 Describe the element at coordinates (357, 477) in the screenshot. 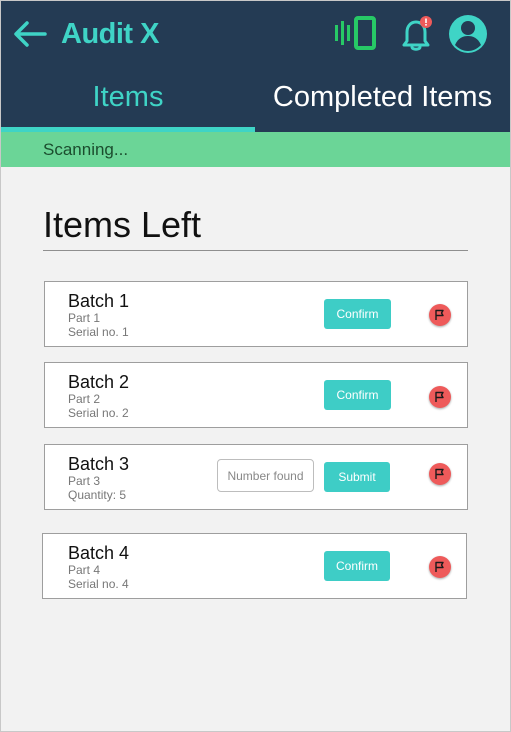

I see `submit-button: Submit` at that location.